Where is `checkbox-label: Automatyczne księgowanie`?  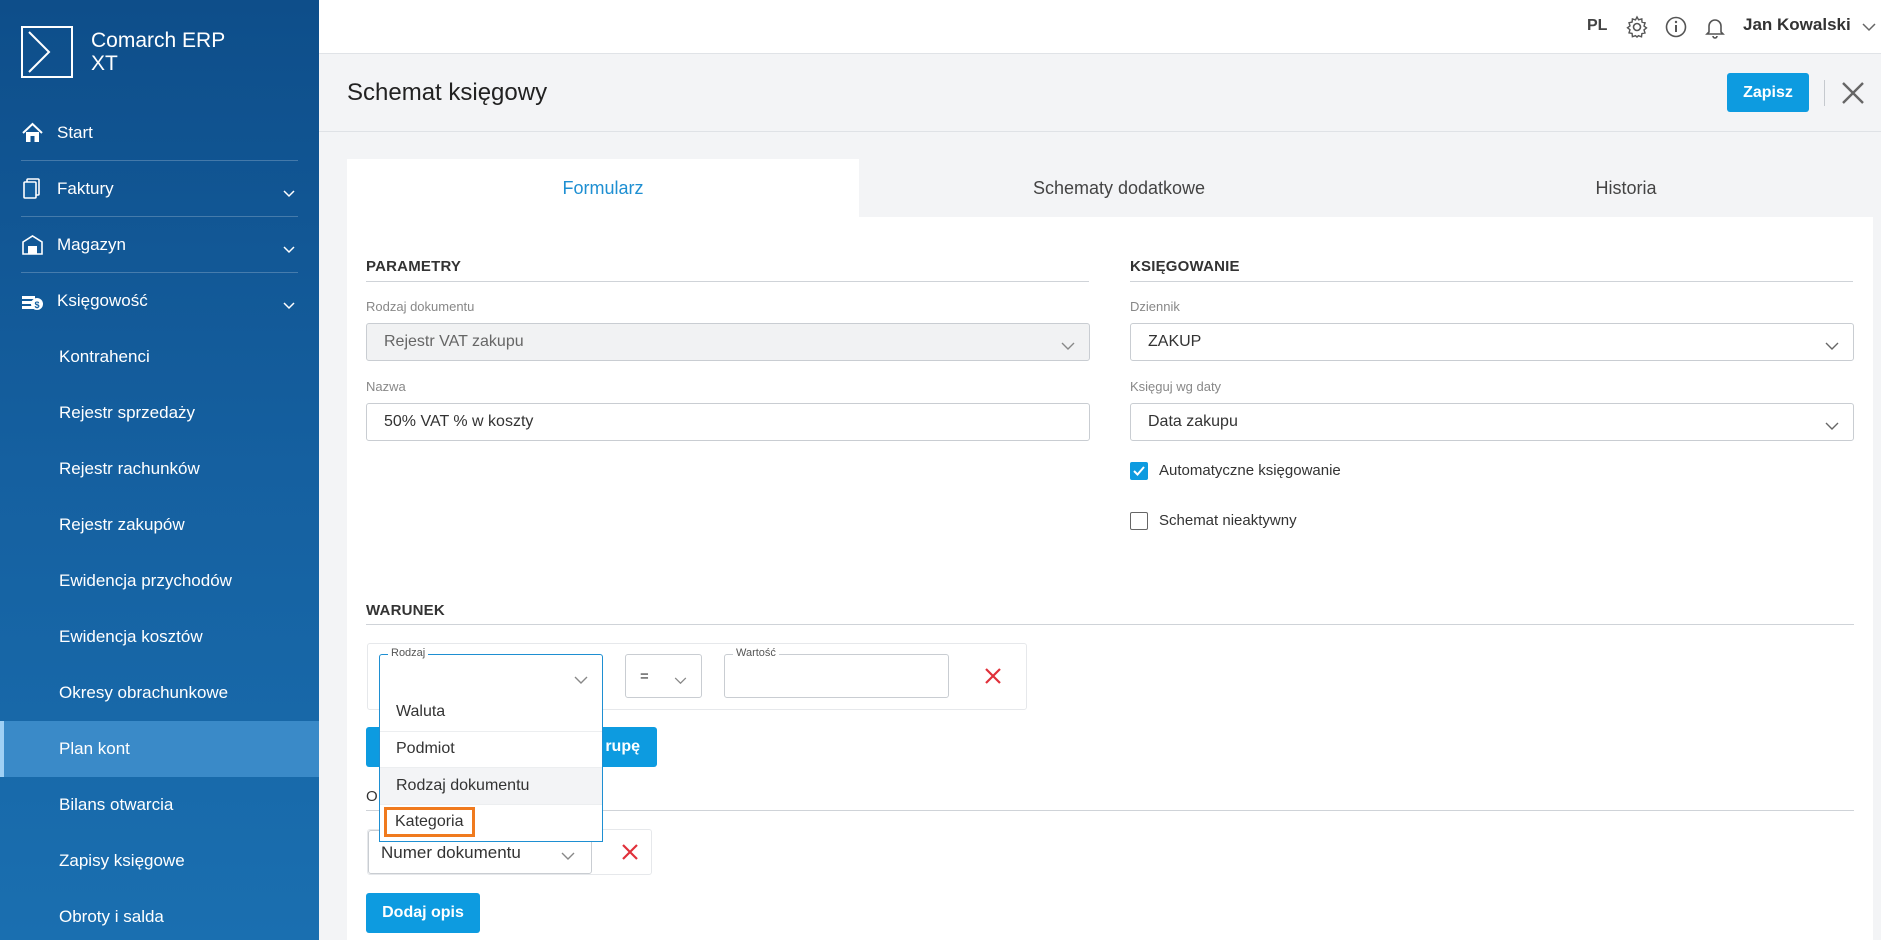
checkbox-label: Automatyczne księgowanie is located at coordinates (1250, 470).